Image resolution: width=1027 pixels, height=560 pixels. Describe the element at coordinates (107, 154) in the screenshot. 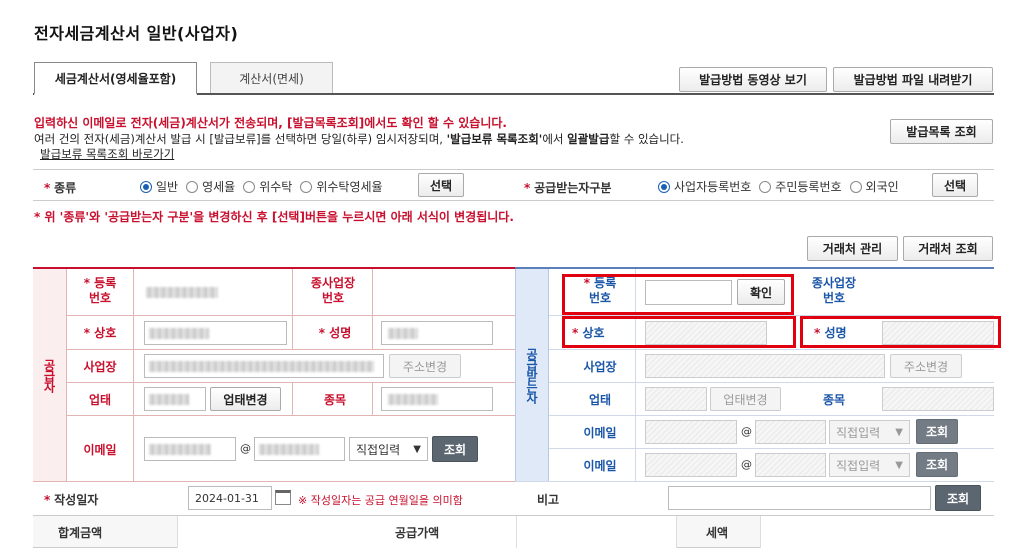

I see `hold-list-link: 발급보류 목록조회 바로가기` at that location.